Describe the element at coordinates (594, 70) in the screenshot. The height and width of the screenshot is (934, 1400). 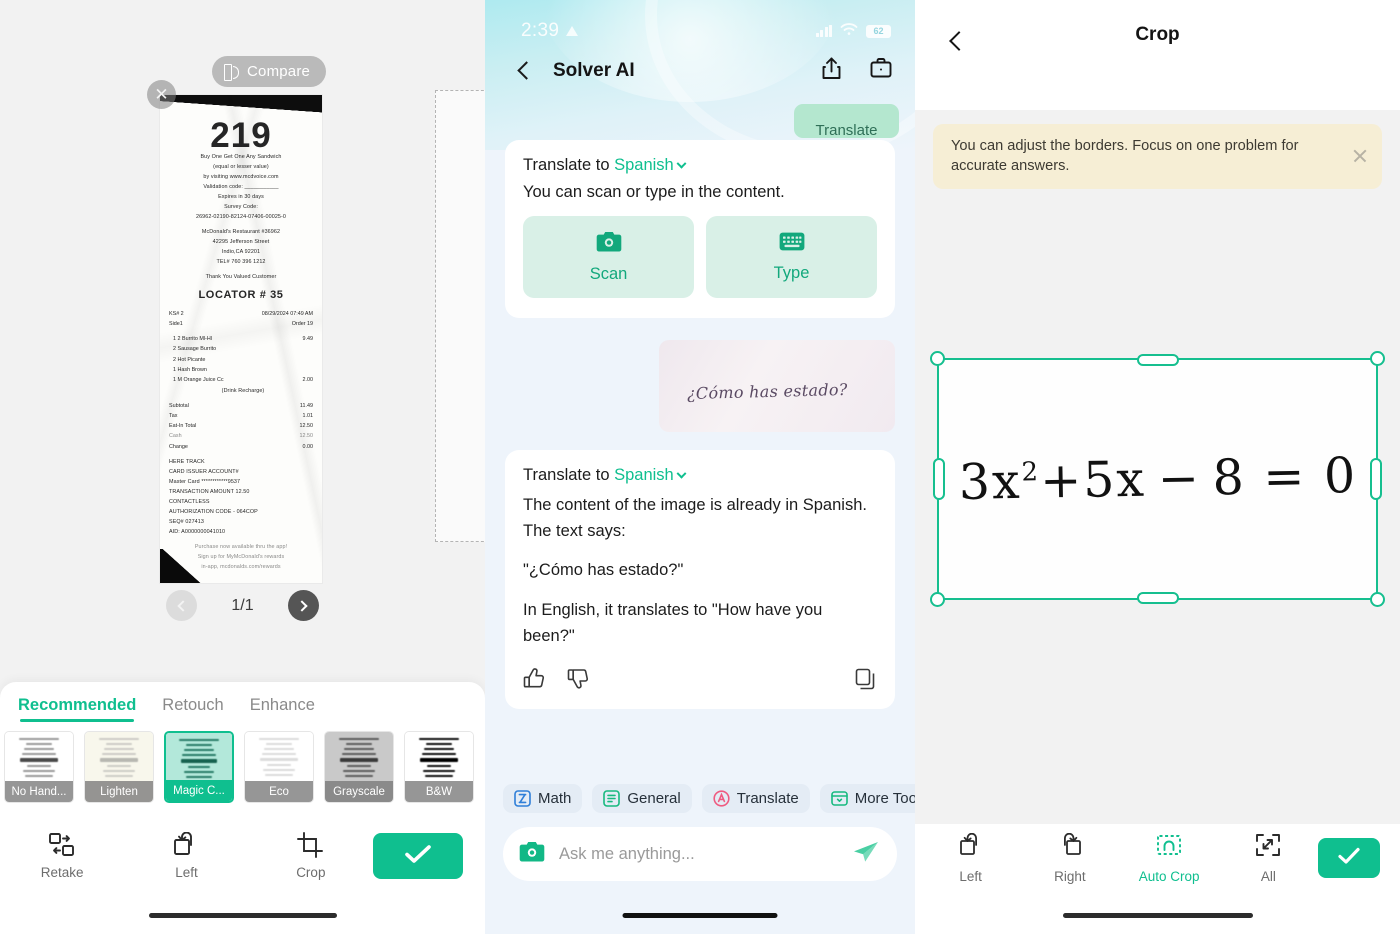
I see `page-title: Solver AI` at that location.